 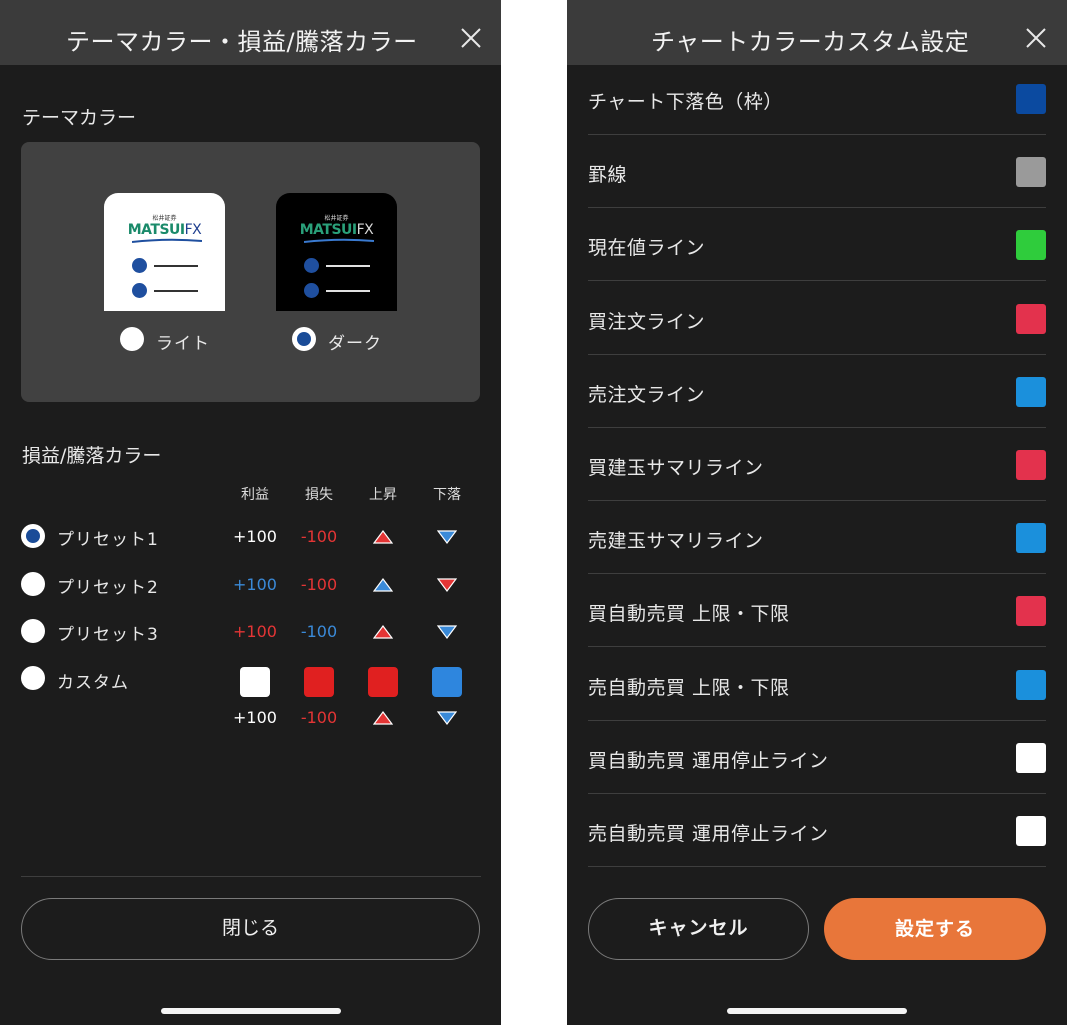 I want to click on close-button: 閉じる, so click(x=250, y=929).